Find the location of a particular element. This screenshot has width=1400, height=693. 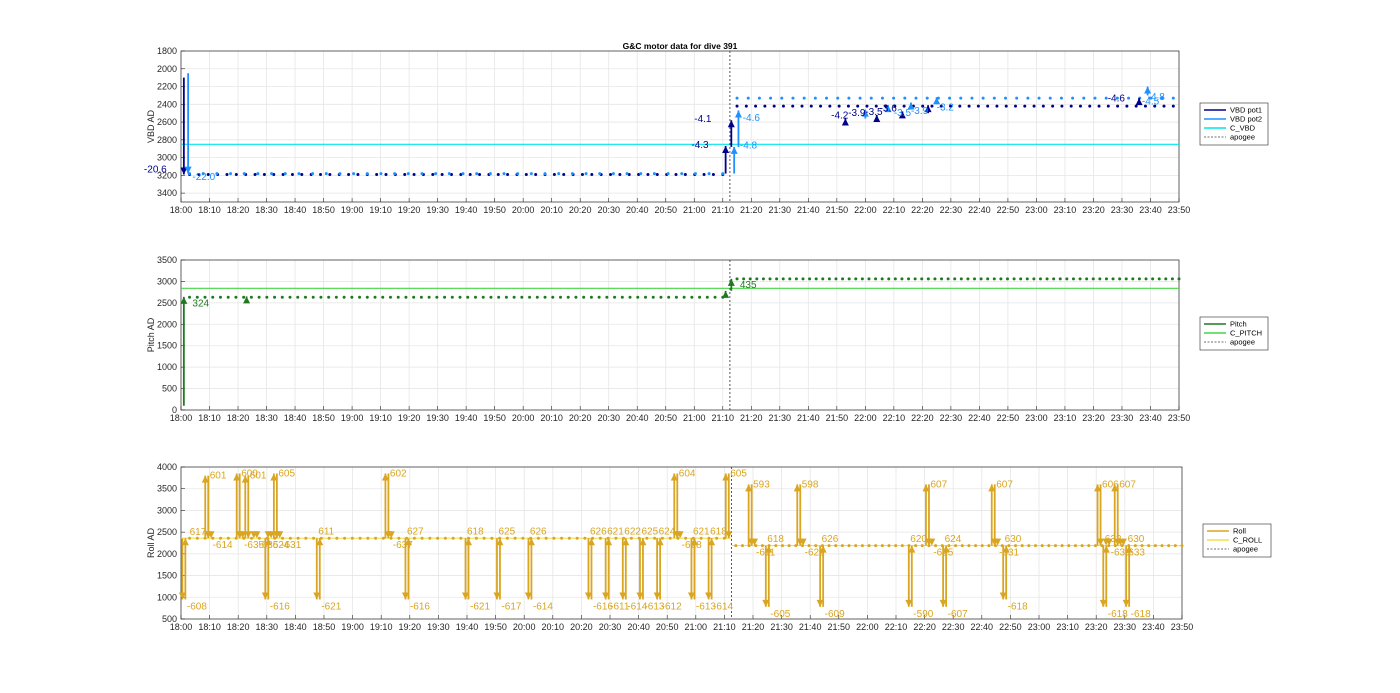

x-tick-label: 23:10 is located at coordinates (1065, 418).